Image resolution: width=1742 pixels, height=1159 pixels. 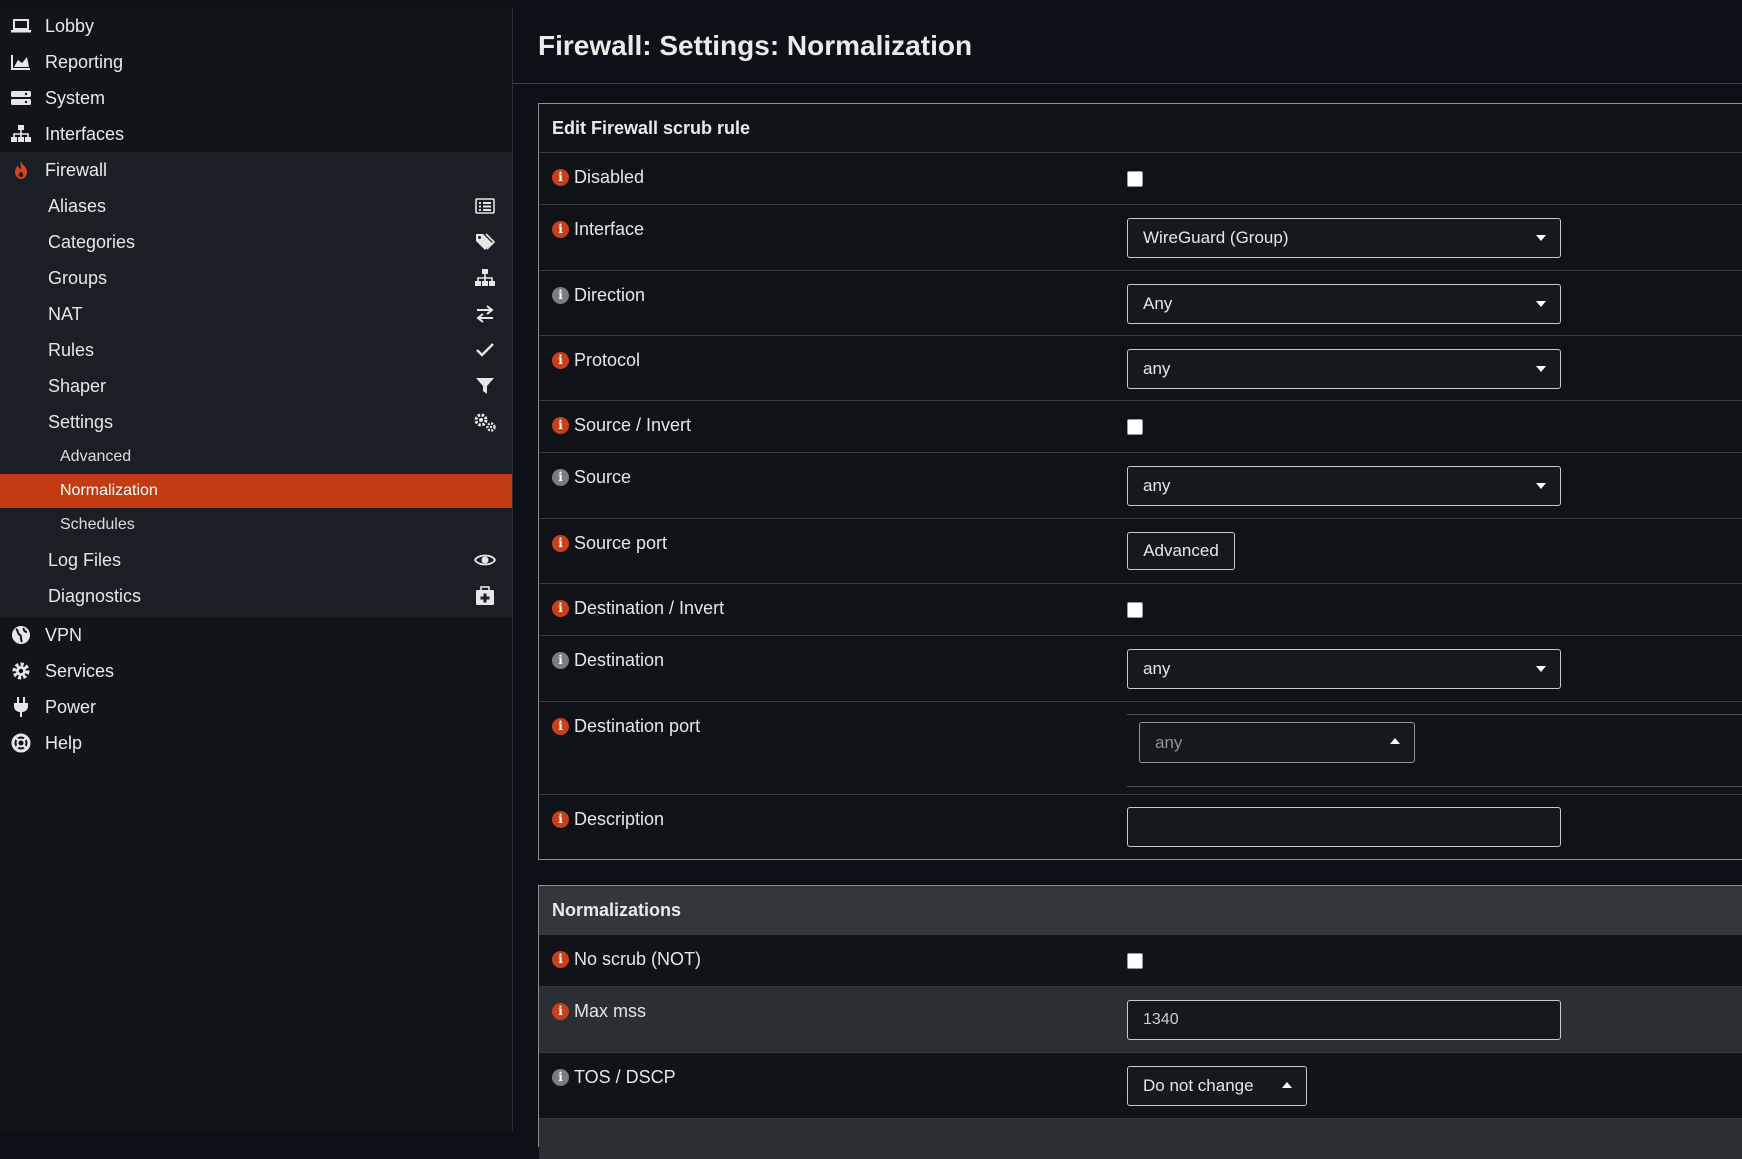 What do you see at coordinates (1135, 961) in the screenshot?
I see `no-scrub-checkbox` at bounding box center [1135, 961].